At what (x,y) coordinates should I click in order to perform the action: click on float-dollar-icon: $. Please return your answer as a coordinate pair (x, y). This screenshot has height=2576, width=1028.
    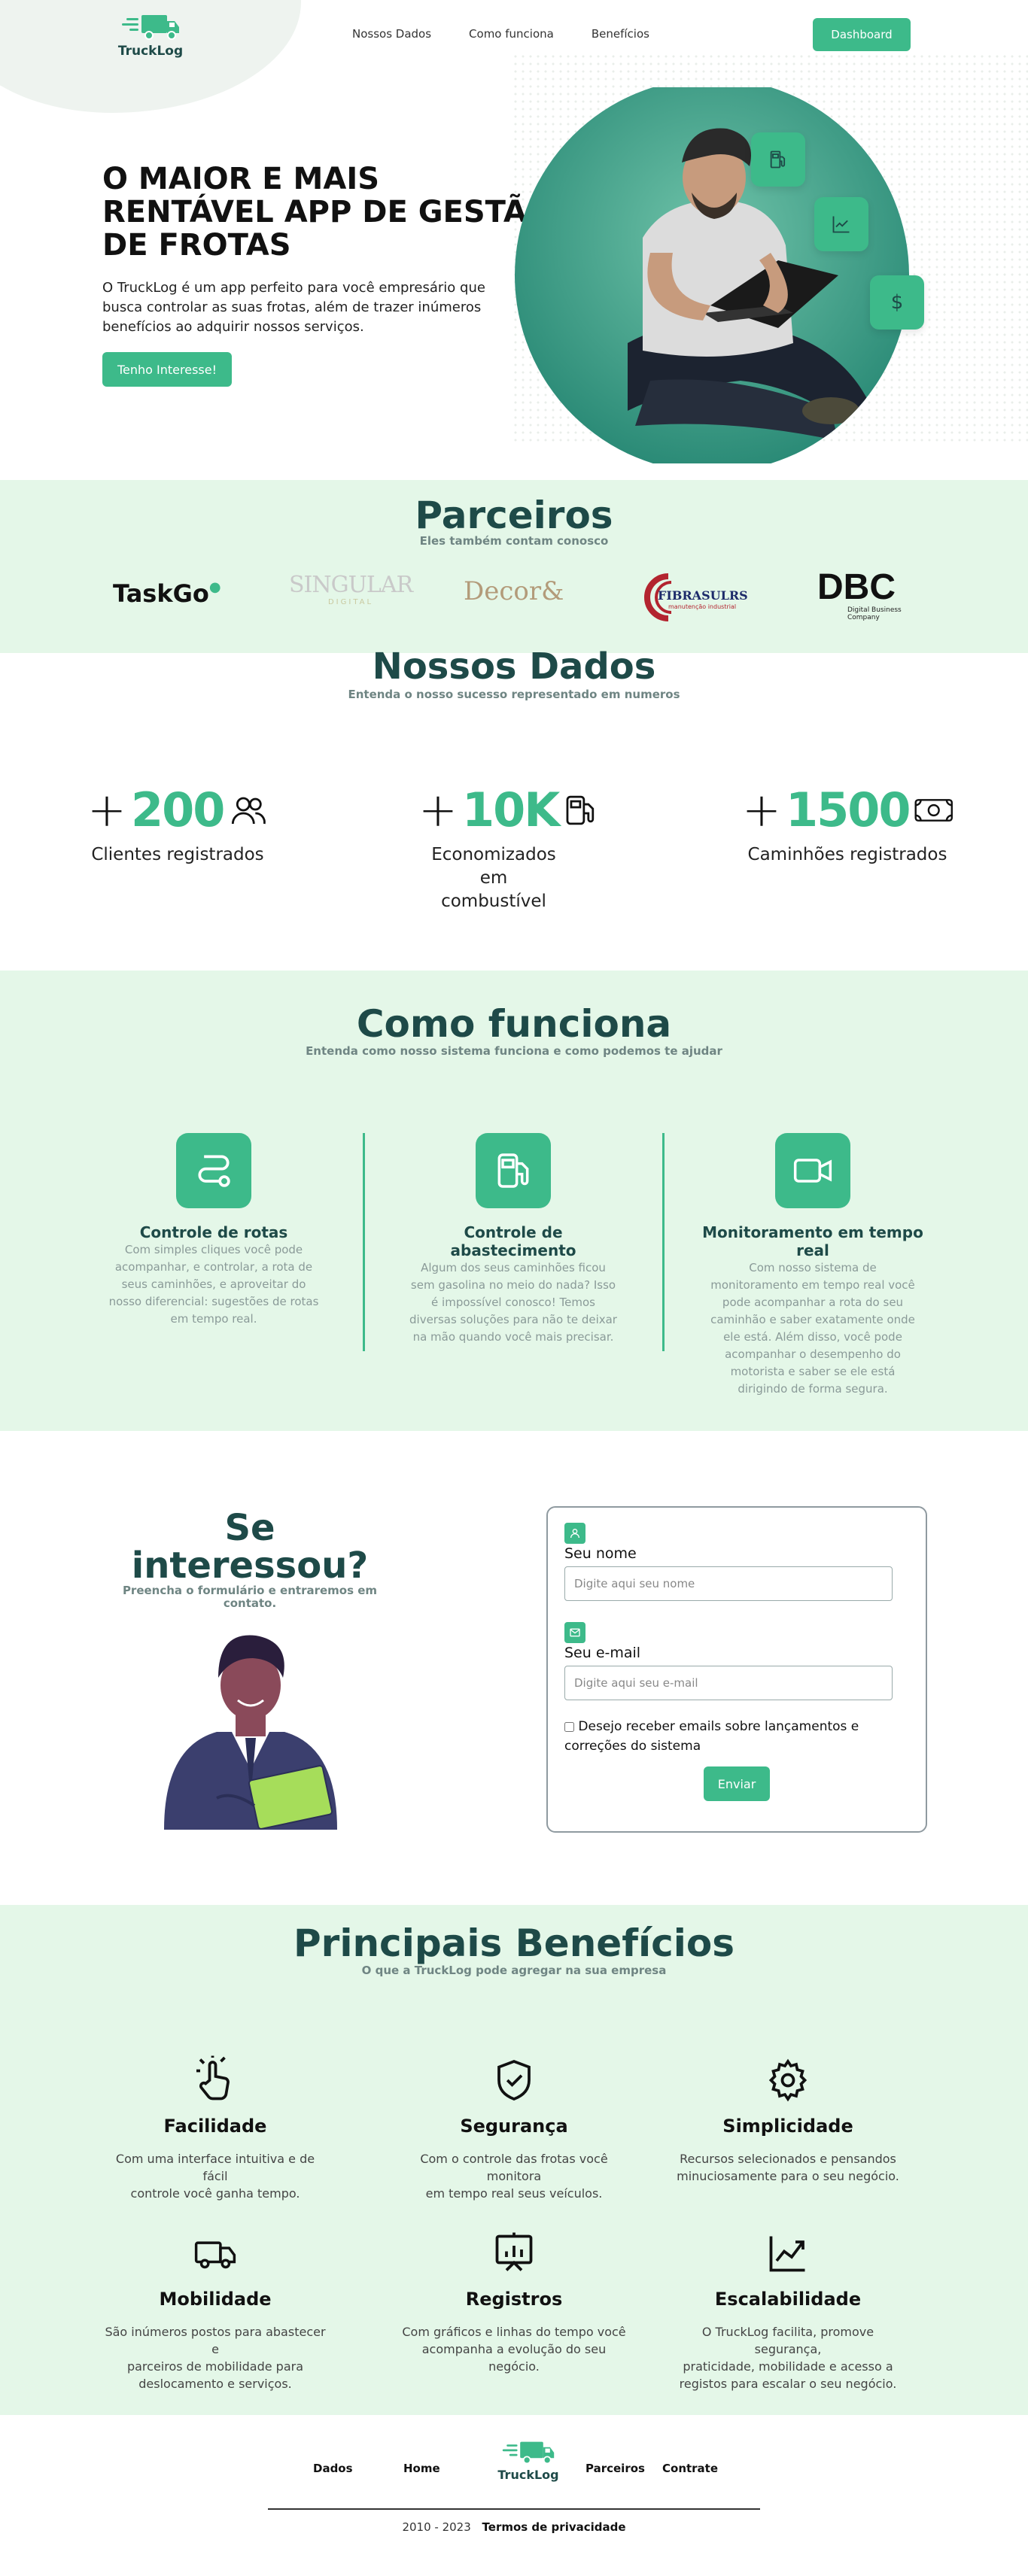
    Looking at the image, I should click on (897, 303).